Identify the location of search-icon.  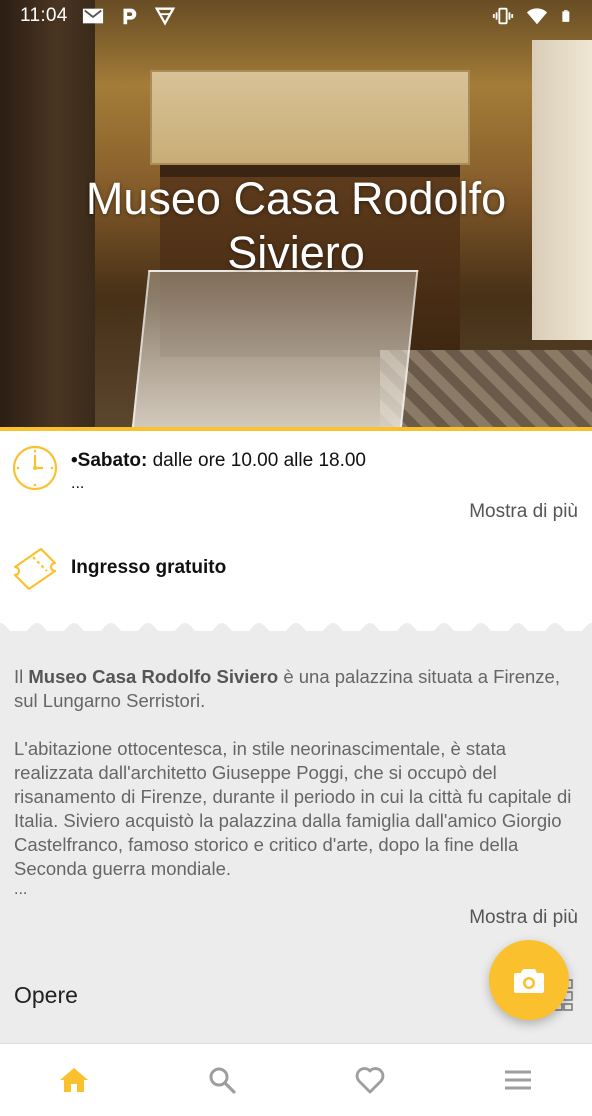
(222, 1080).